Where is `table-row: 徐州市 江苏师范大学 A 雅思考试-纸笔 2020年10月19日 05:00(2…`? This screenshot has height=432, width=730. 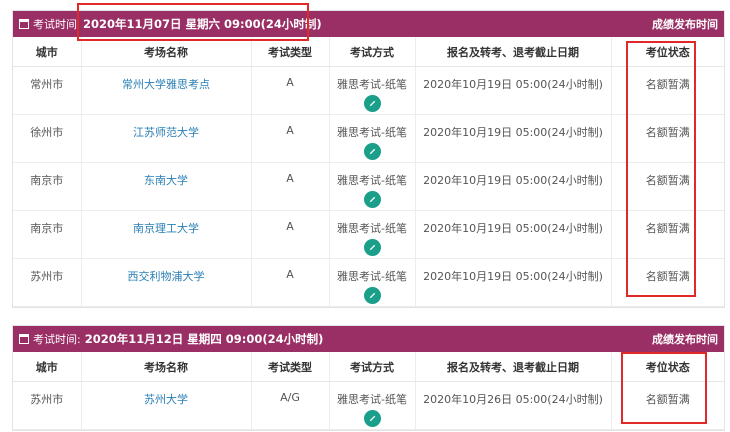
table-row: 徐州市 江苏师范大学 A 雅思考试-纸笔 2020年10月19日 05:00(2… is located at coordinates (368, 138).